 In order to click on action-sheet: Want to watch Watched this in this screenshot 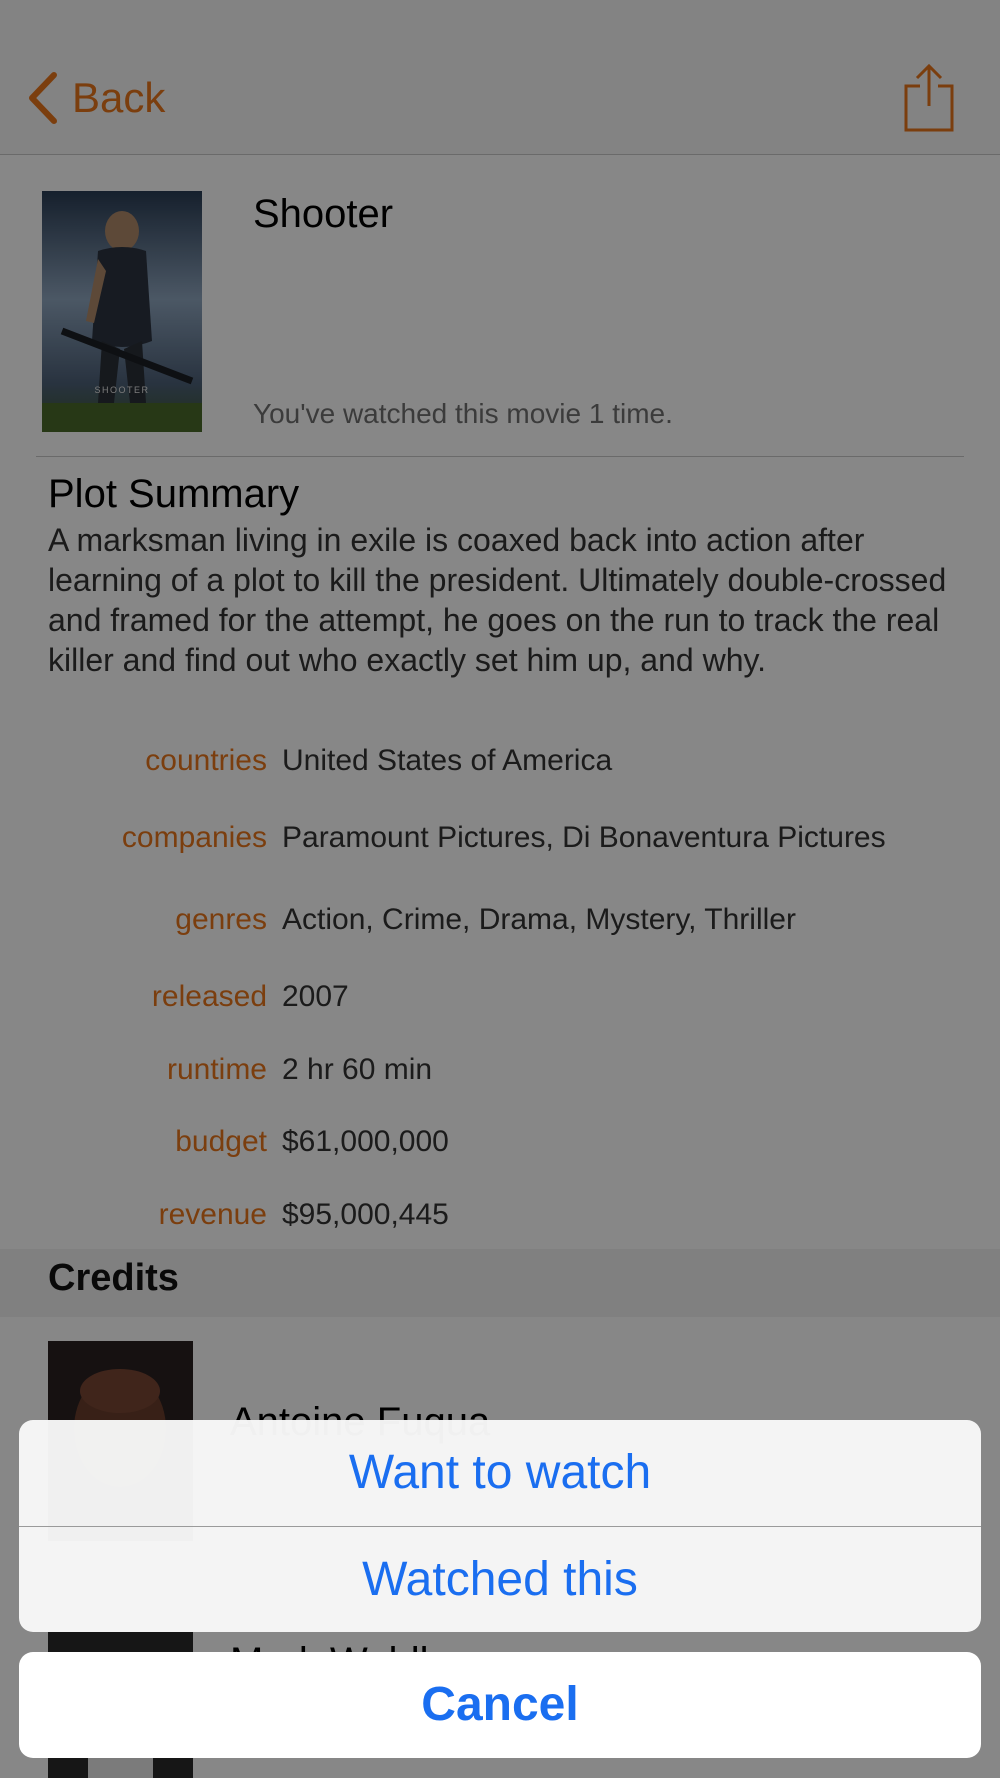, I will do `click(500, 1526)`.